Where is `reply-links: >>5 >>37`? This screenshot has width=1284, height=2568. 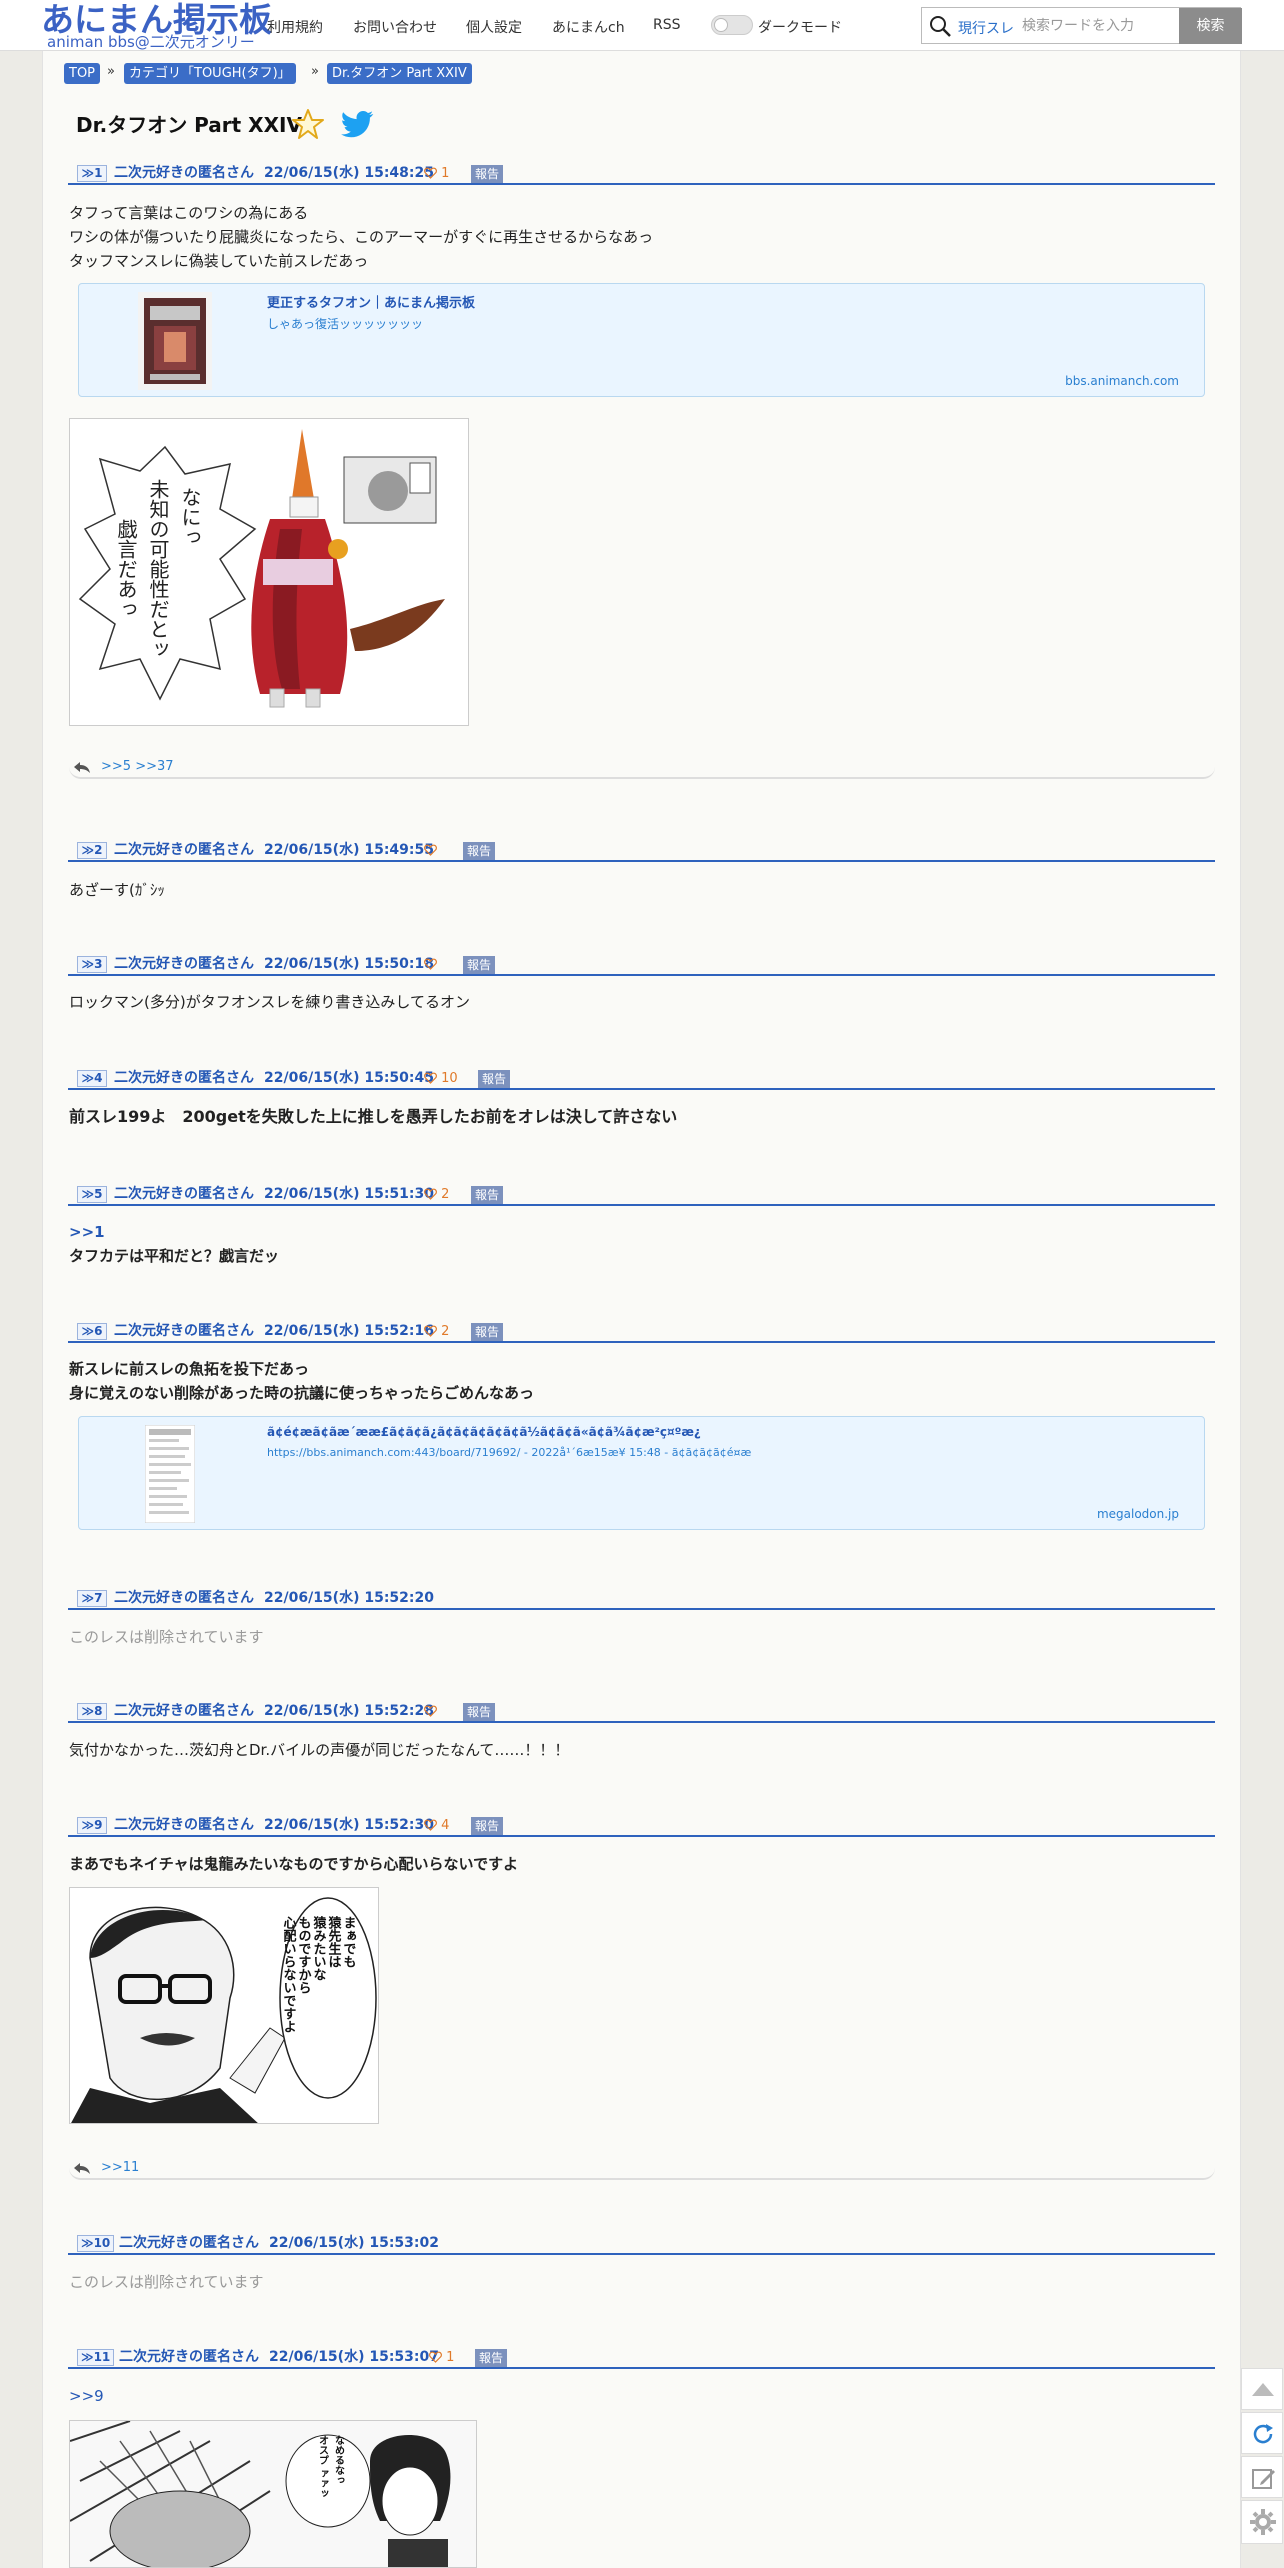
reply-links: >>5 >>37 is located at coordinates (137, 766).